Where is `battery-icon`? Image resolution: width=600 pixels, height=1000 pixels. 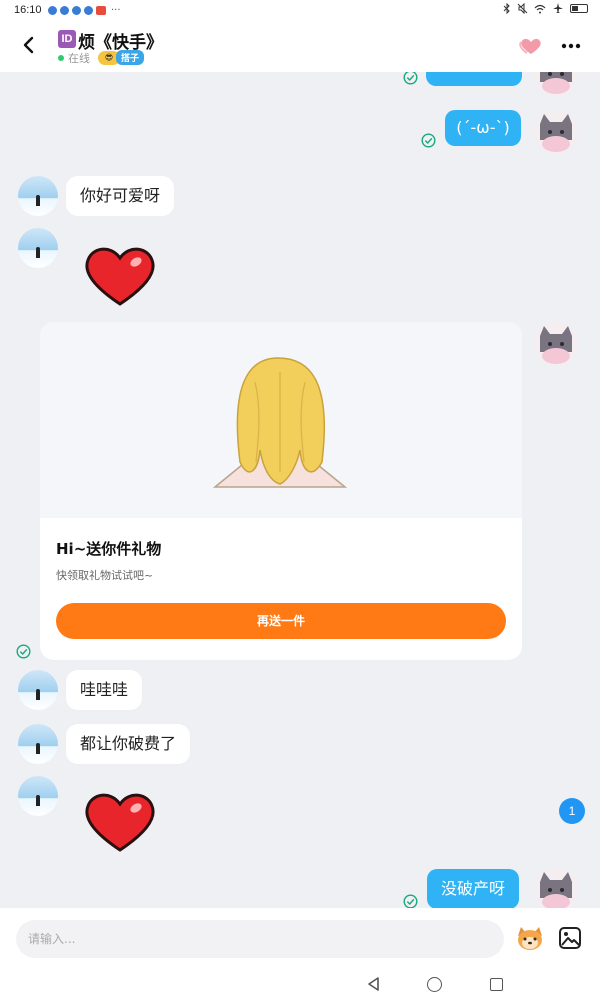 battery-icon is located at coordinates (579, 8).